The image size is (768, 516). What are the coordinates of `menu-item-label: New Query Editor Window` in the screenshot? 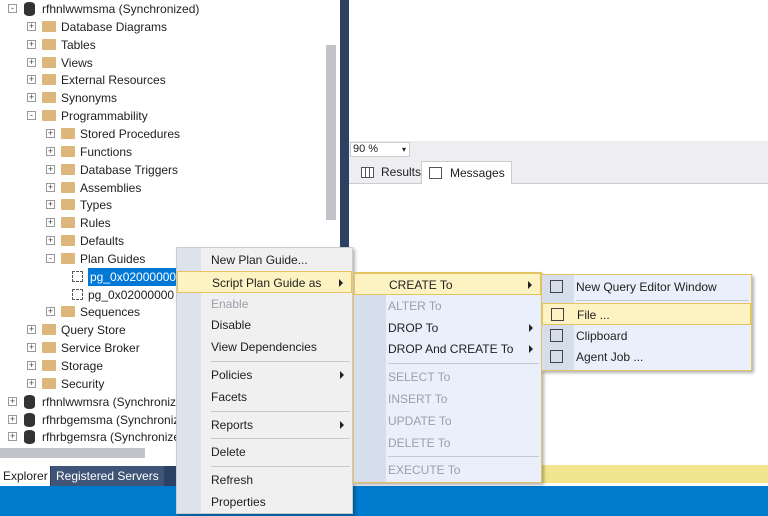 It's located at (646, 287).